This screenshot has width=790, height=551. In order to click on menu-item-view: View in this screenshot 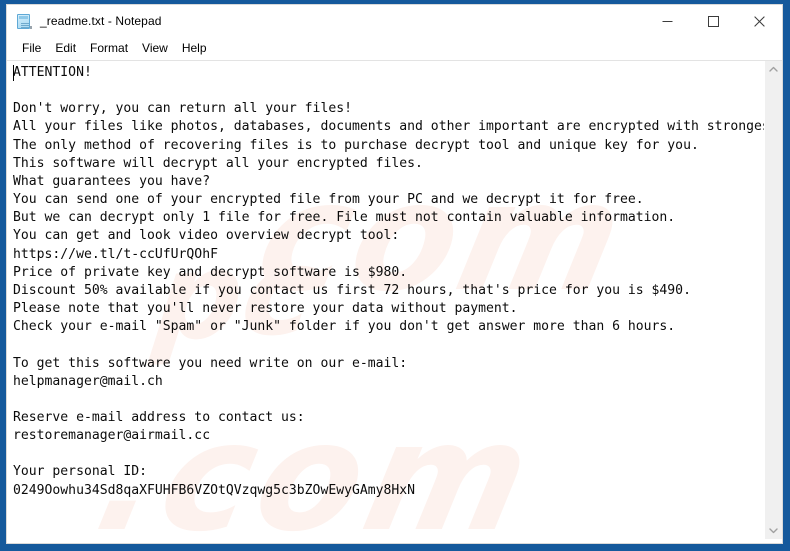, I will do `click(155, 48)`.